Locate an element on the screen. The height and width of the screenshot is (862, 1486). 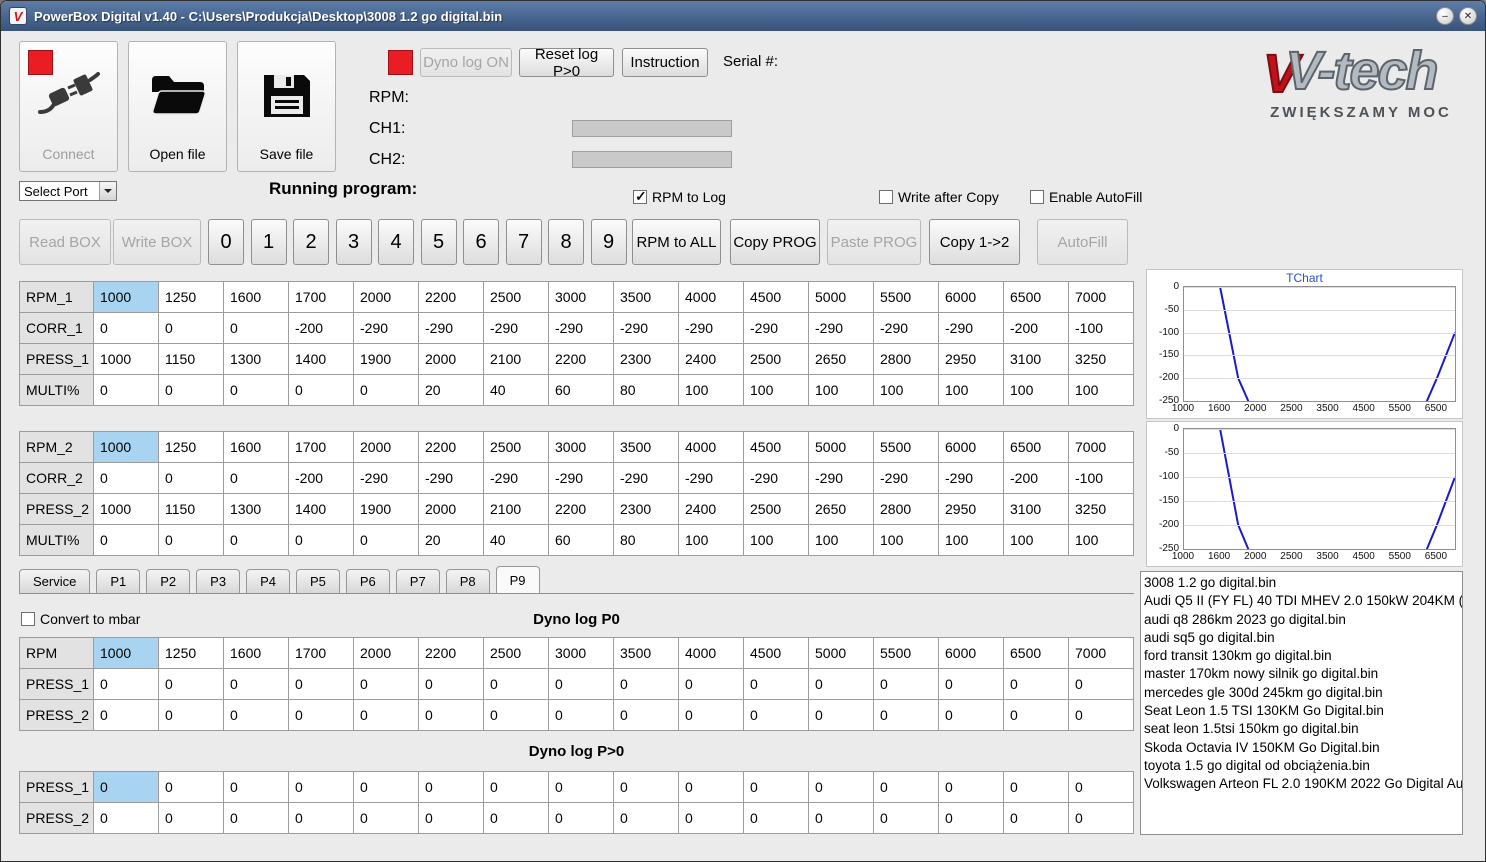
close-button: ✕ is located at coordinates (1468, 16).